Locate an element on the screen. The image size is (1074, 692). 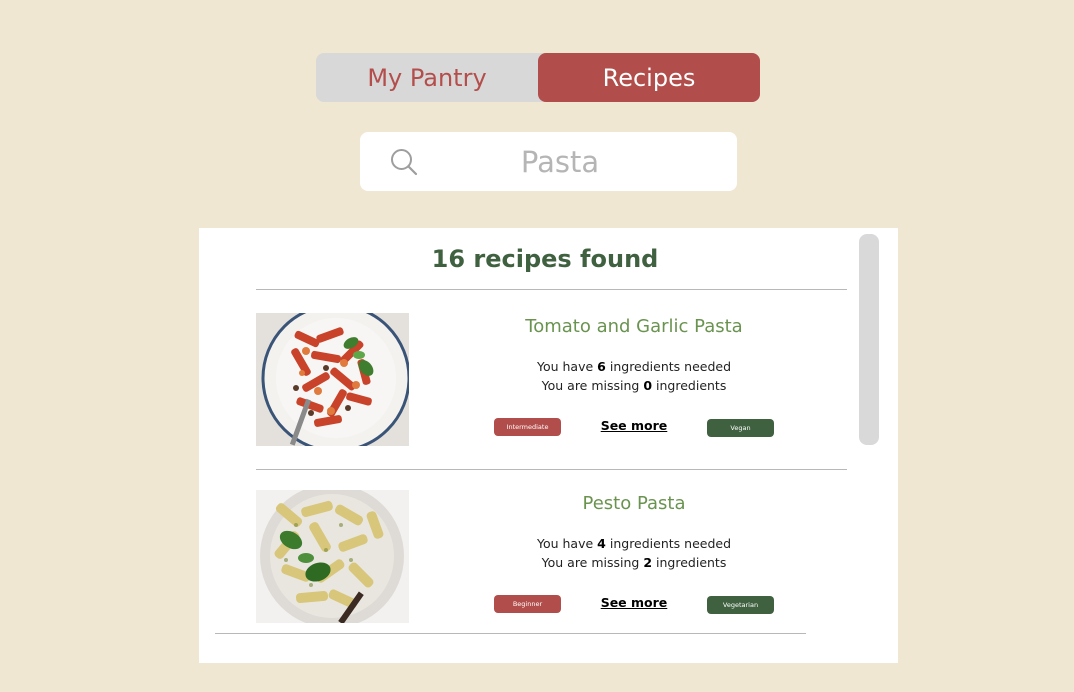
search-bar is located at coordinates (548, 161).